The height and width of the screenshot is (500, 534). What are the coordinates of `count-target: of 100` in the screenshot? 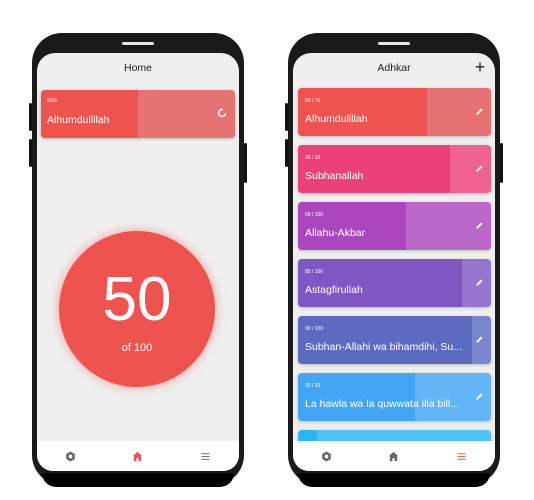 It's located at (137, 348).